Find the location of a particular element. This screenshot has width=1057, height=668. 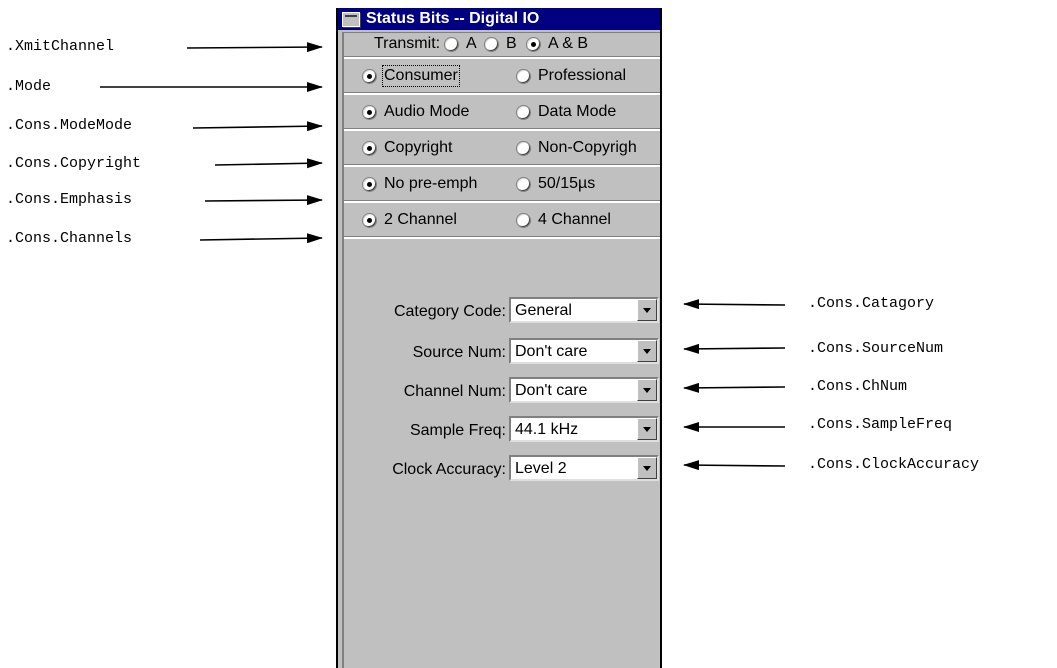

category-code-value: General is located at coordinates (543, 310).